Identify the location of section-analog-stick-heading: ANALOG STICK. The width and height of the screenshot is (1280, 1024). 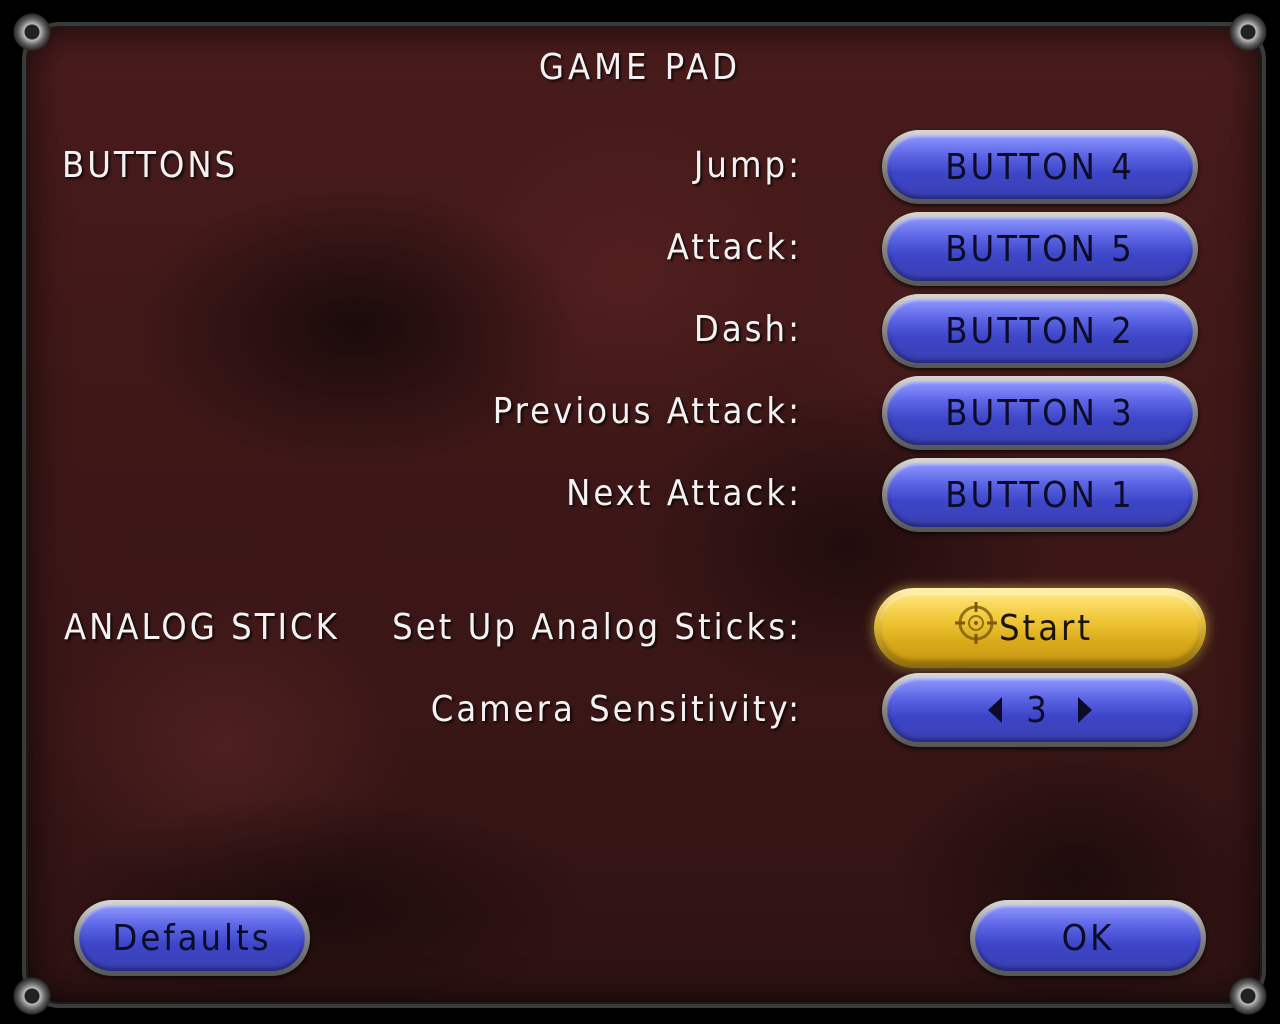
(202, 627).